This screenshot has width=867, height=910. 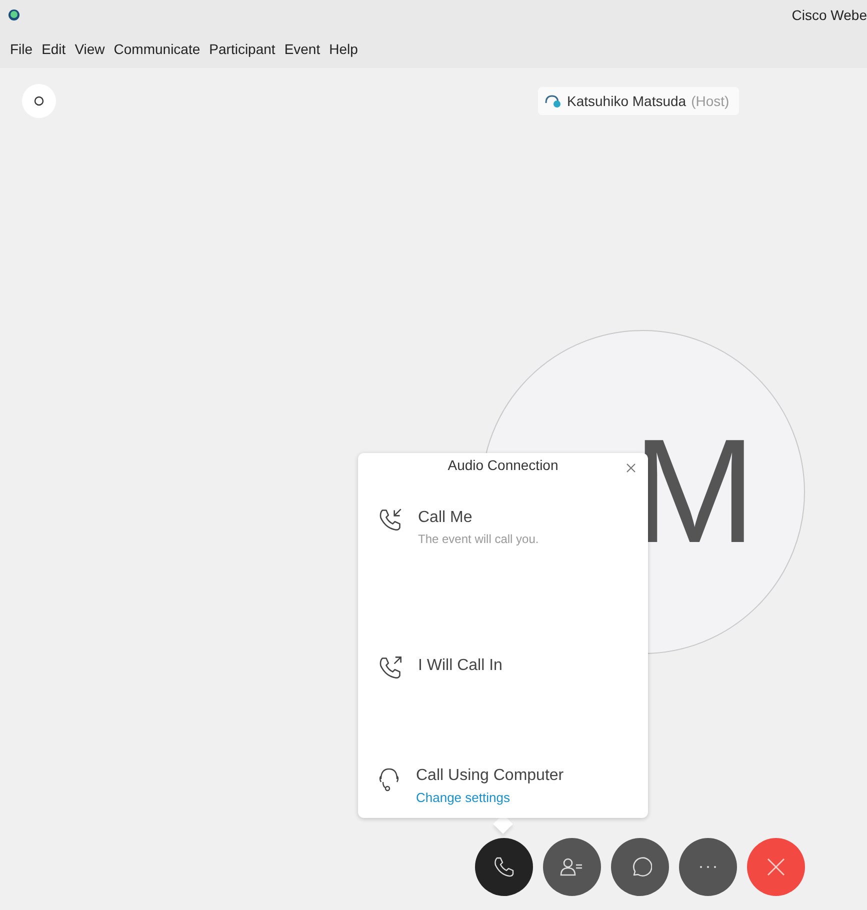 What do you see at coordinates (157, 49) in the screenshot?
I see `menu-item: Communicate` at bounding box center [157, 49].